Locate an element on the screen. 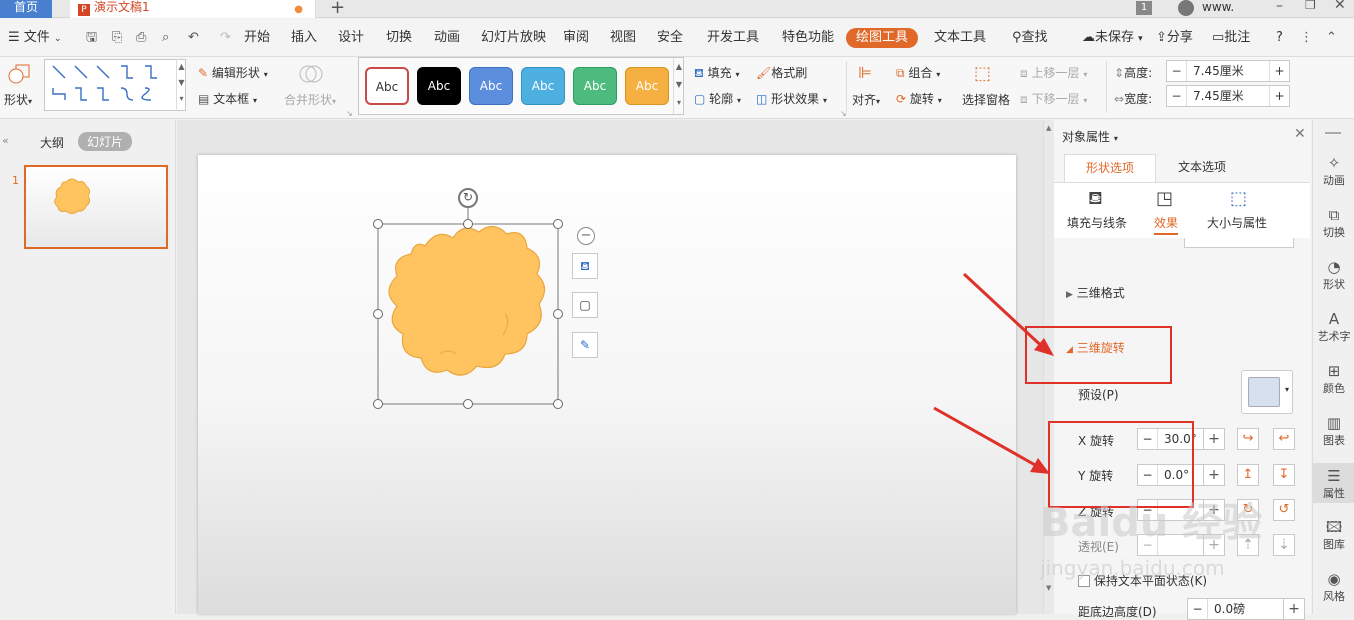  shape-effect-button: ◫ 形状效果 ▾ is located at coordinates (791, 98).